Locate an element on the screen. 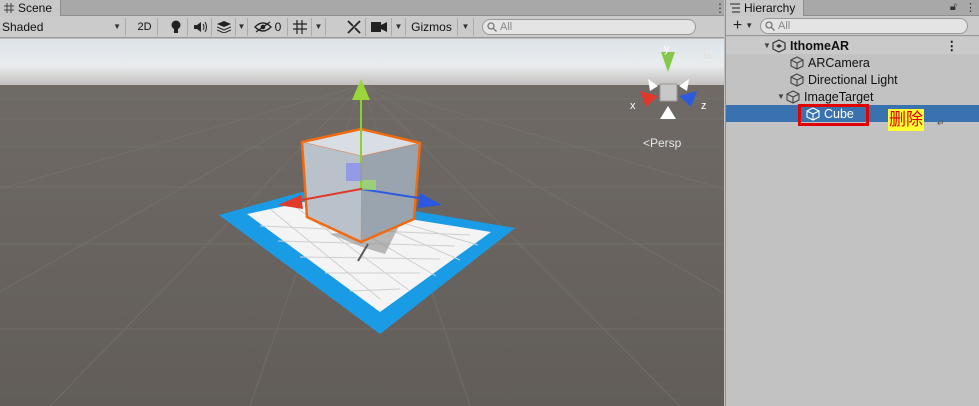 This screenshot has width=979, height=406. grid-dropdown: ▼ is located at coordinates (319, 26).